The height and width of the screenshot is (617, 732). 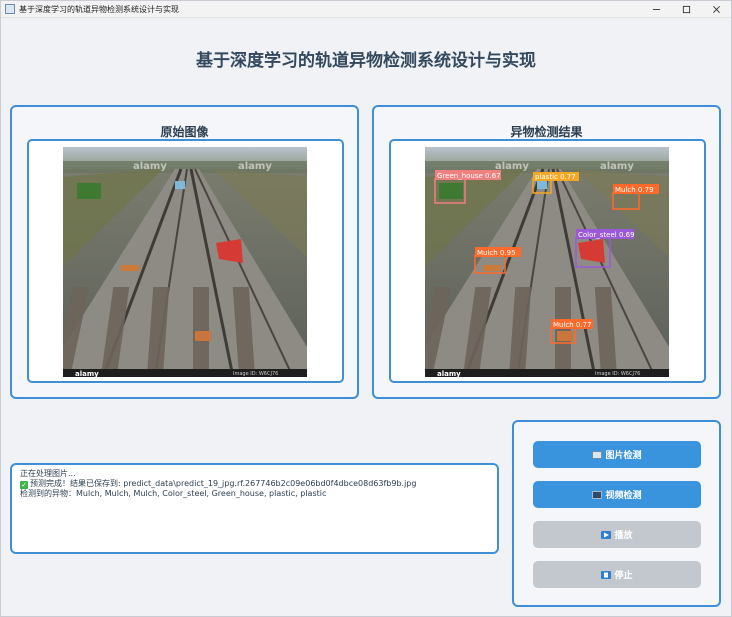 What do you see at coordinates (366, 61) in the screenshot?
I see `page-title: 基于深度学习的轨道异物检测系统设计与实现` at bounding box center [366, 61].